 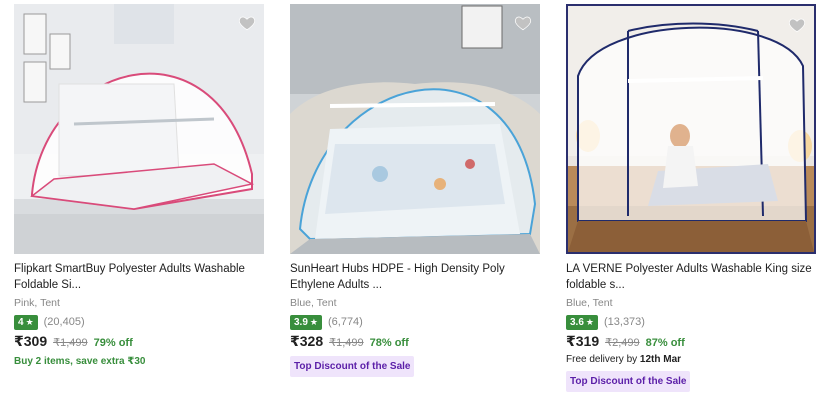 What do you see at coordinates (660, 359) in the screenshot?
I see `delivery-date: 12th Mar` at bounding box center [660, 359].